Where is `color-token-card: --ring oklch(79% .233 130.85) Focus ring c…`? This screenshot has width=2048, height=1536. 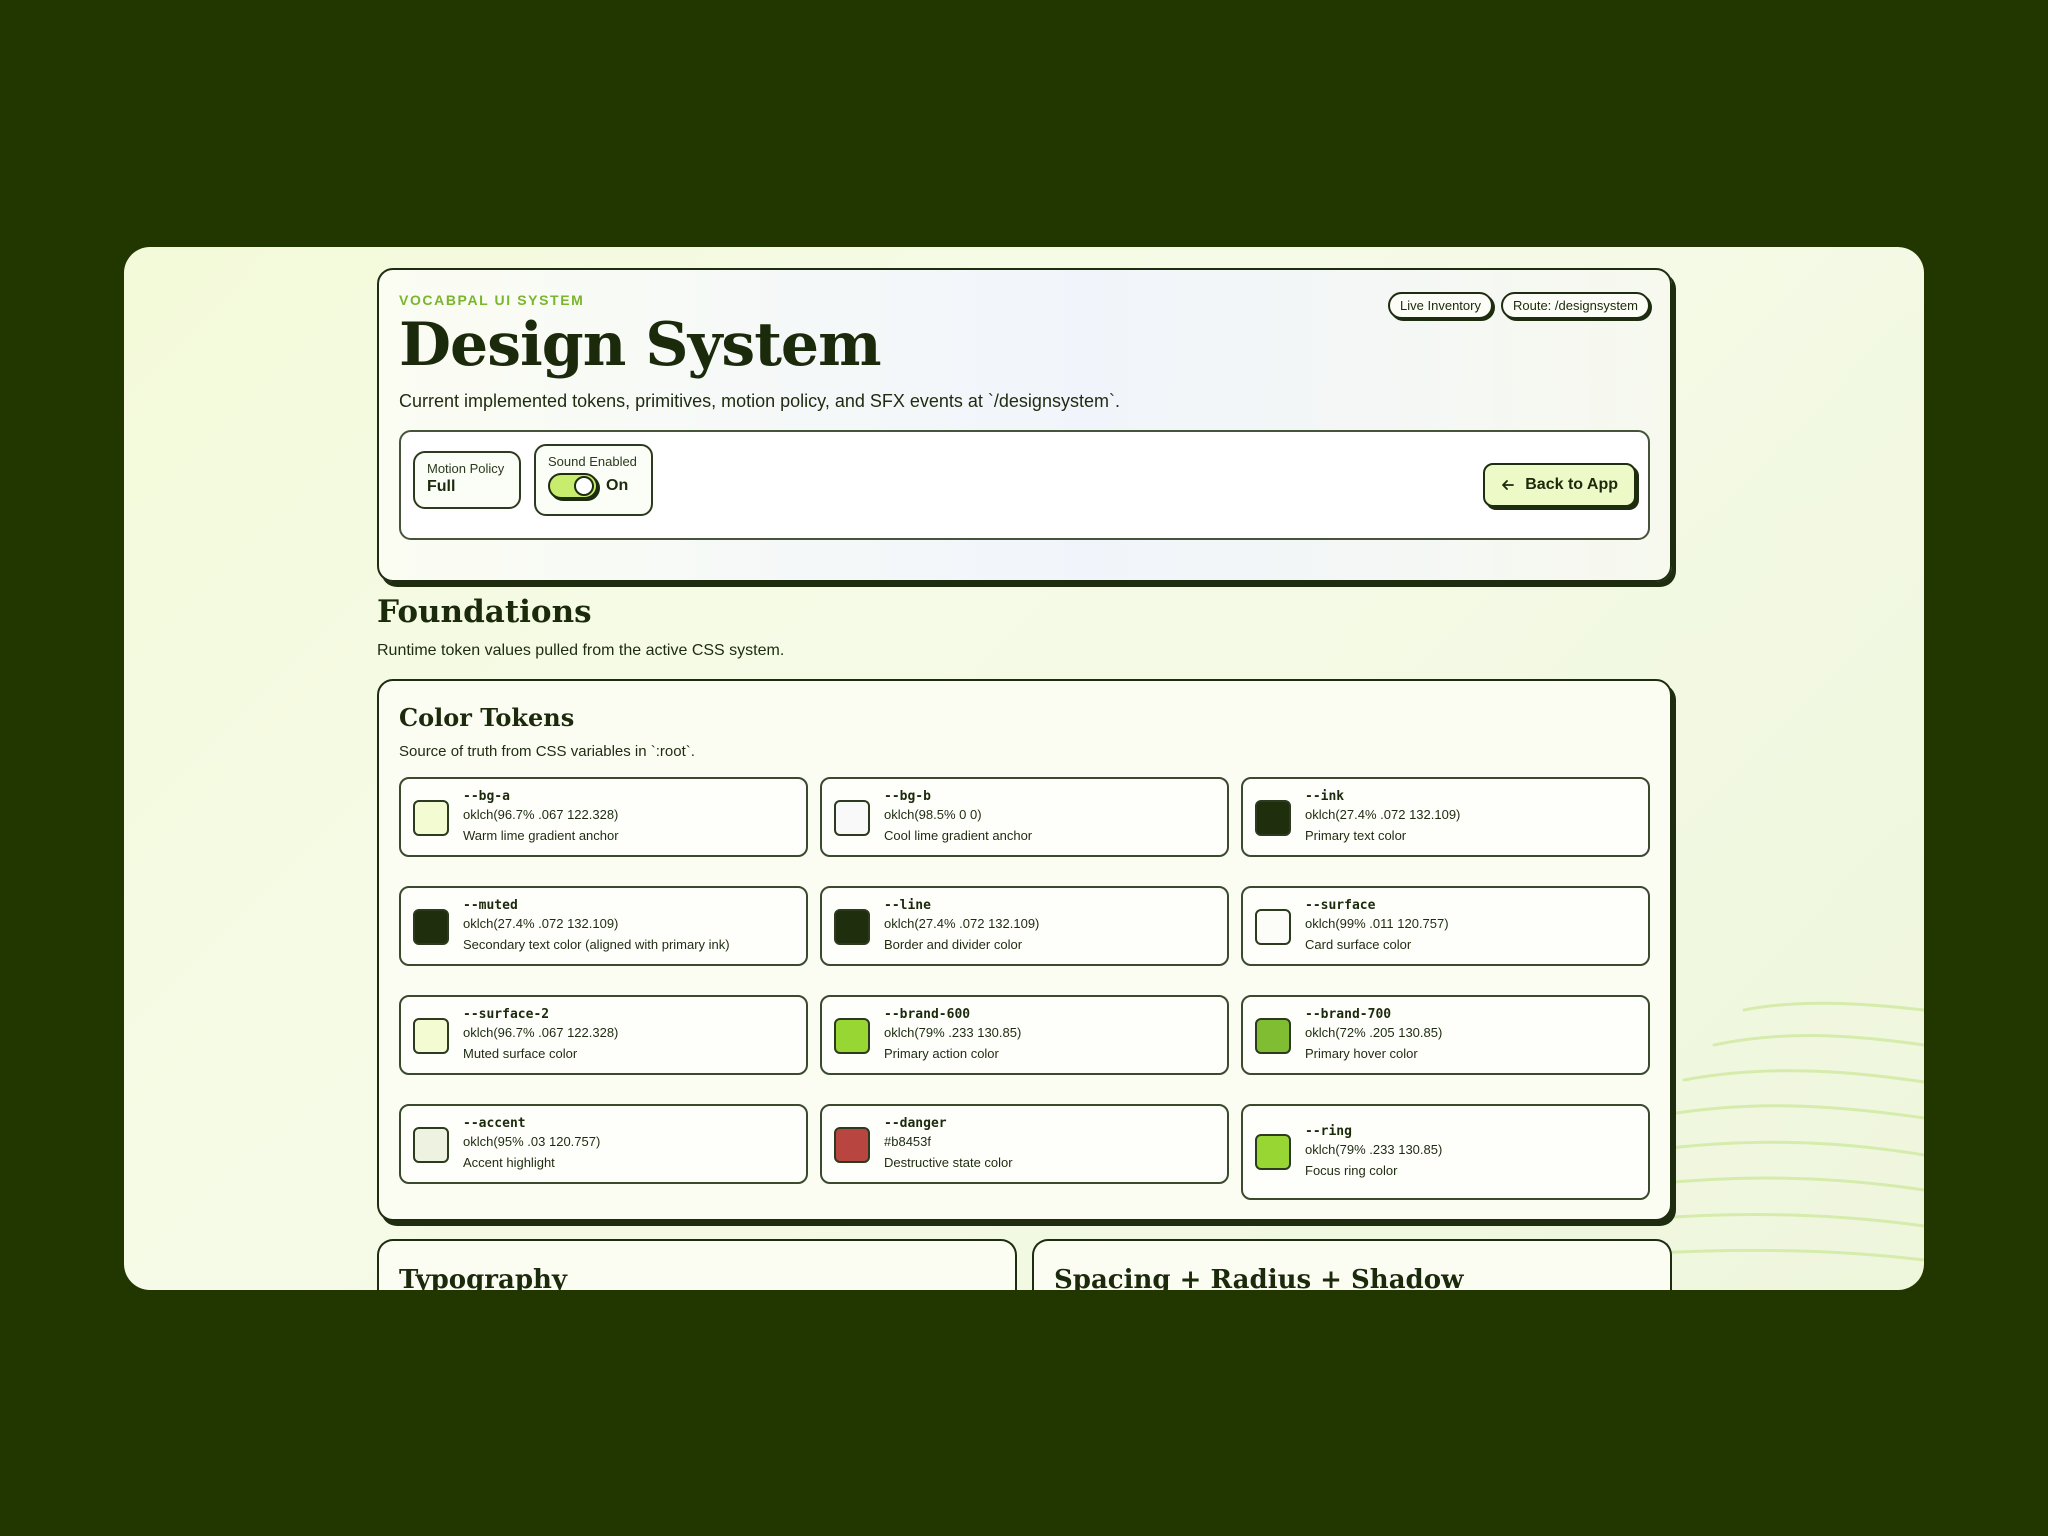
color-token-card: --ring oklch(79% .233 130.85) Focus ring c… is located at coordinates (1445, 1152).